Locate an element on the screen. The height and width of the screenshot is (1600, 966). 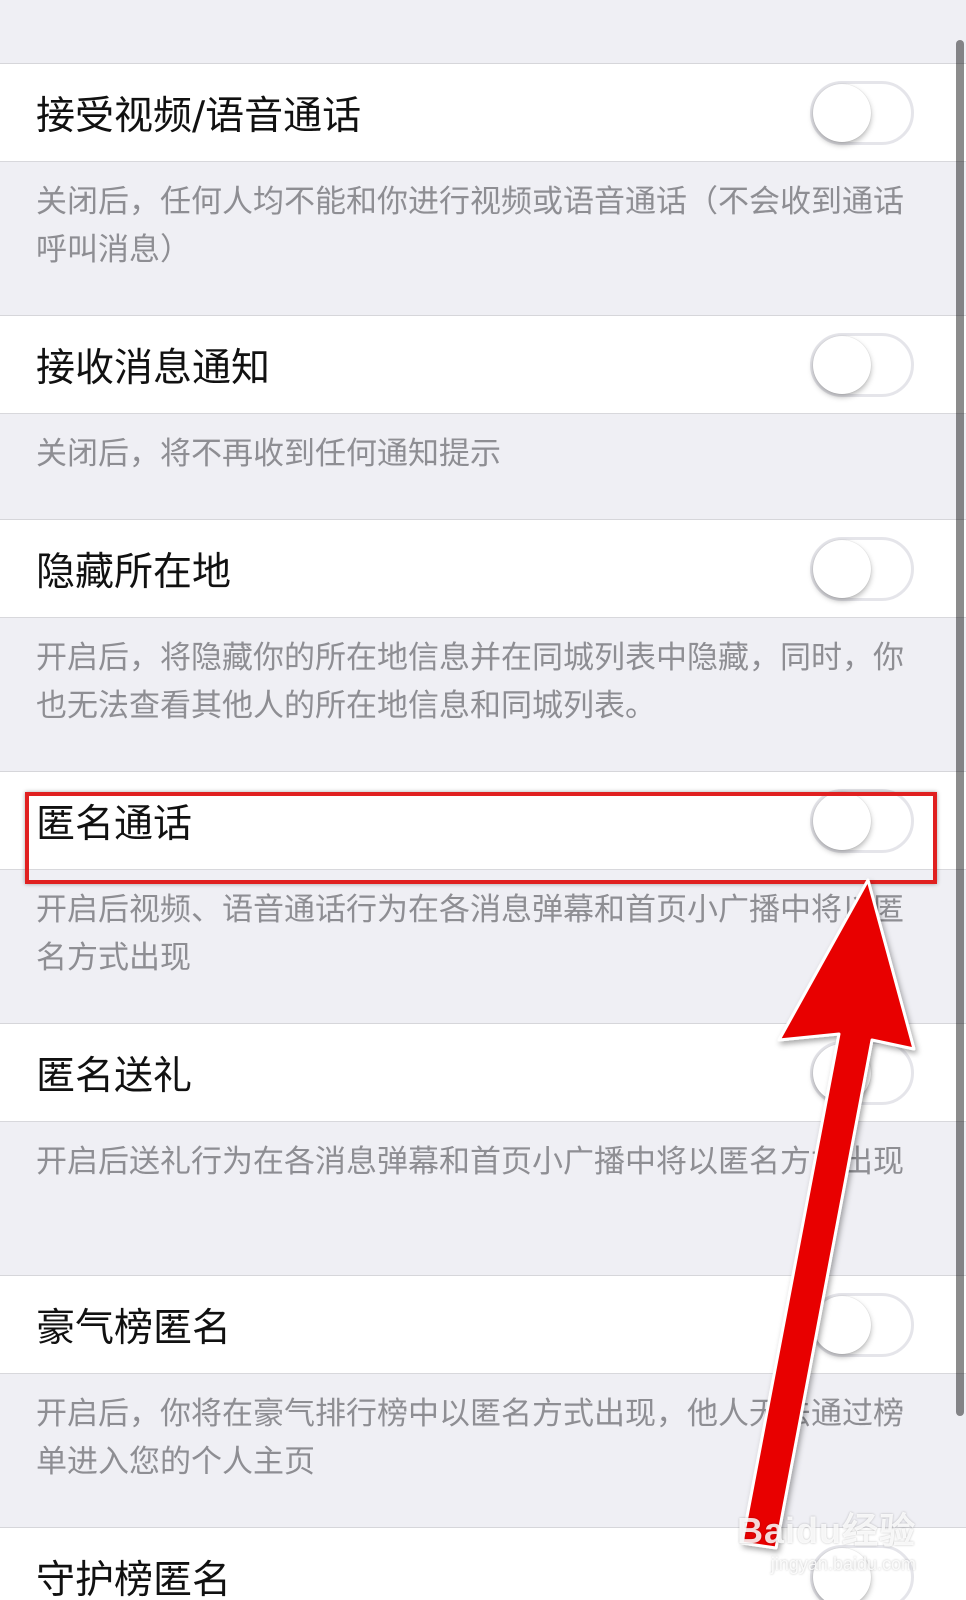
rich-rank-anonymous-toggle is located at coordinates (862, 1324).